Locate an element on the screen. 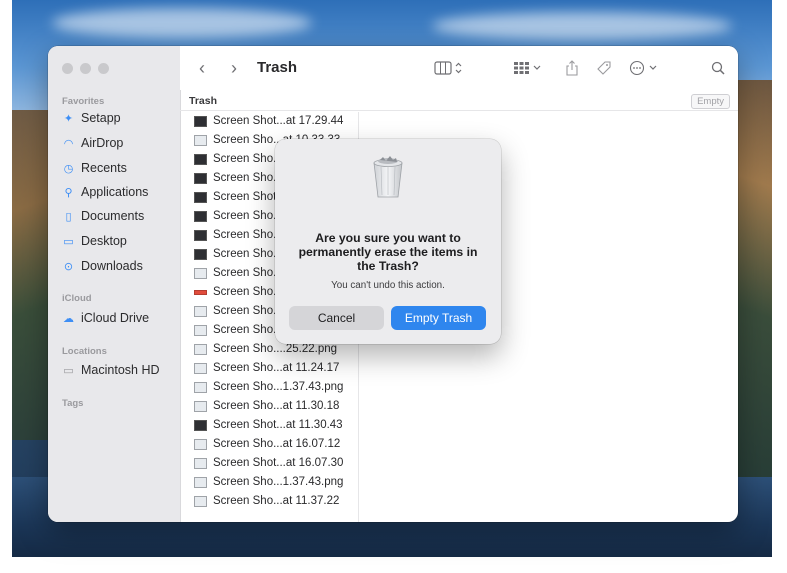 Image resolution: width=787 pixels, height=573 pixels. view-options-icon is located at coordinates (449, 68).